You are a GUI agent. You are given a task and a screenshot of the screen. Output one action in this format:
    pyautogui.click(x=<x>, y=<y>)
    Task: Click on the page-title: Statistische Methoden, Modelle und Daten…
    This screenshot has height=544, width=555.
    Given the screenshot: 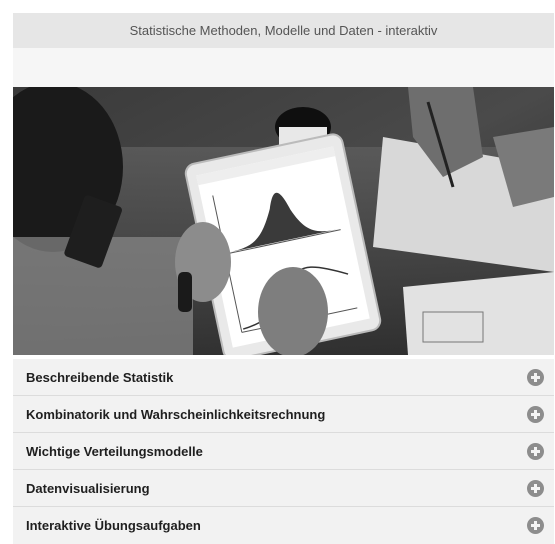 What is the action you would take?
    pyautogui.click(x=283, y=30)
    